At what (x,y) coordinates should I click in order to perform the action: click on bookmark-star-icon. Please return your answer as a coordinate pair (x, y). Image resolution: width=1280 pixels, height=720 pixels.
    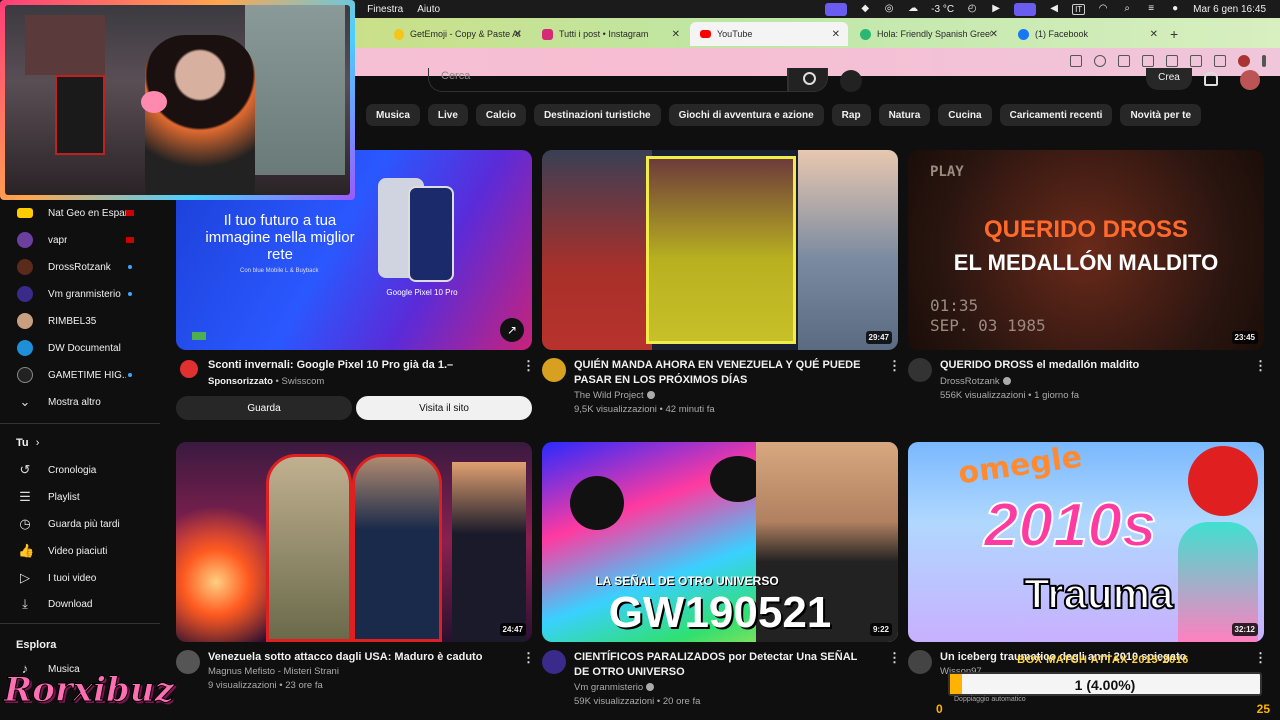
    Looking at the image, I should click on (1100, 61).